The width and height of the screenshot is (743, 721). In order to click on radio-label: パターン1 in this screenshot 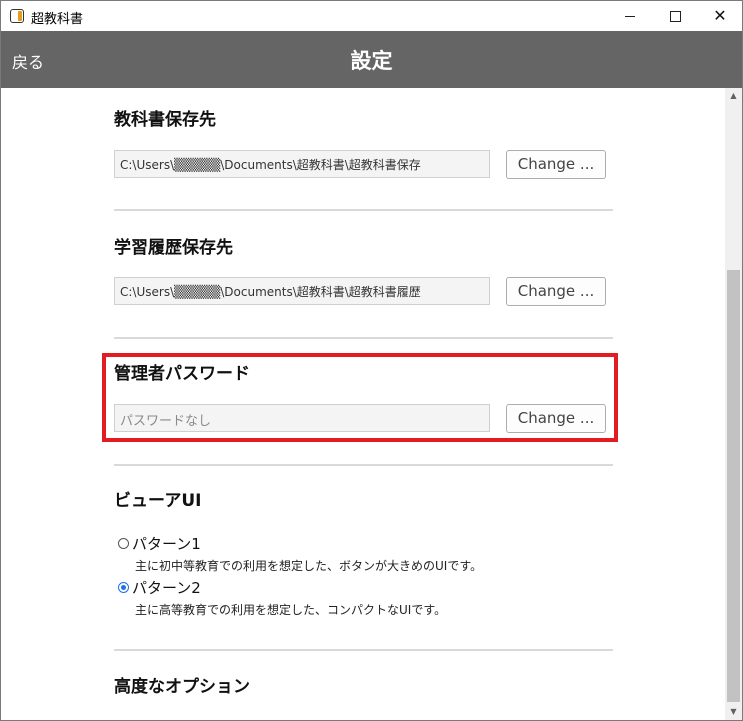, I will do `click(166, 544)`.